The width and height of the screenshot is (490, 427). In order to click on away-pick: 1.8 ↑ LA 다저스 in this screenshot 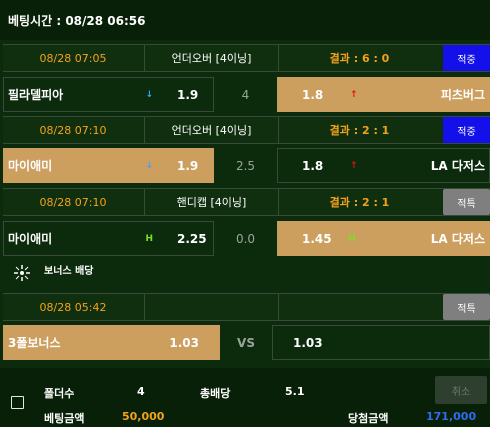, I will do `click(383, 165)`.